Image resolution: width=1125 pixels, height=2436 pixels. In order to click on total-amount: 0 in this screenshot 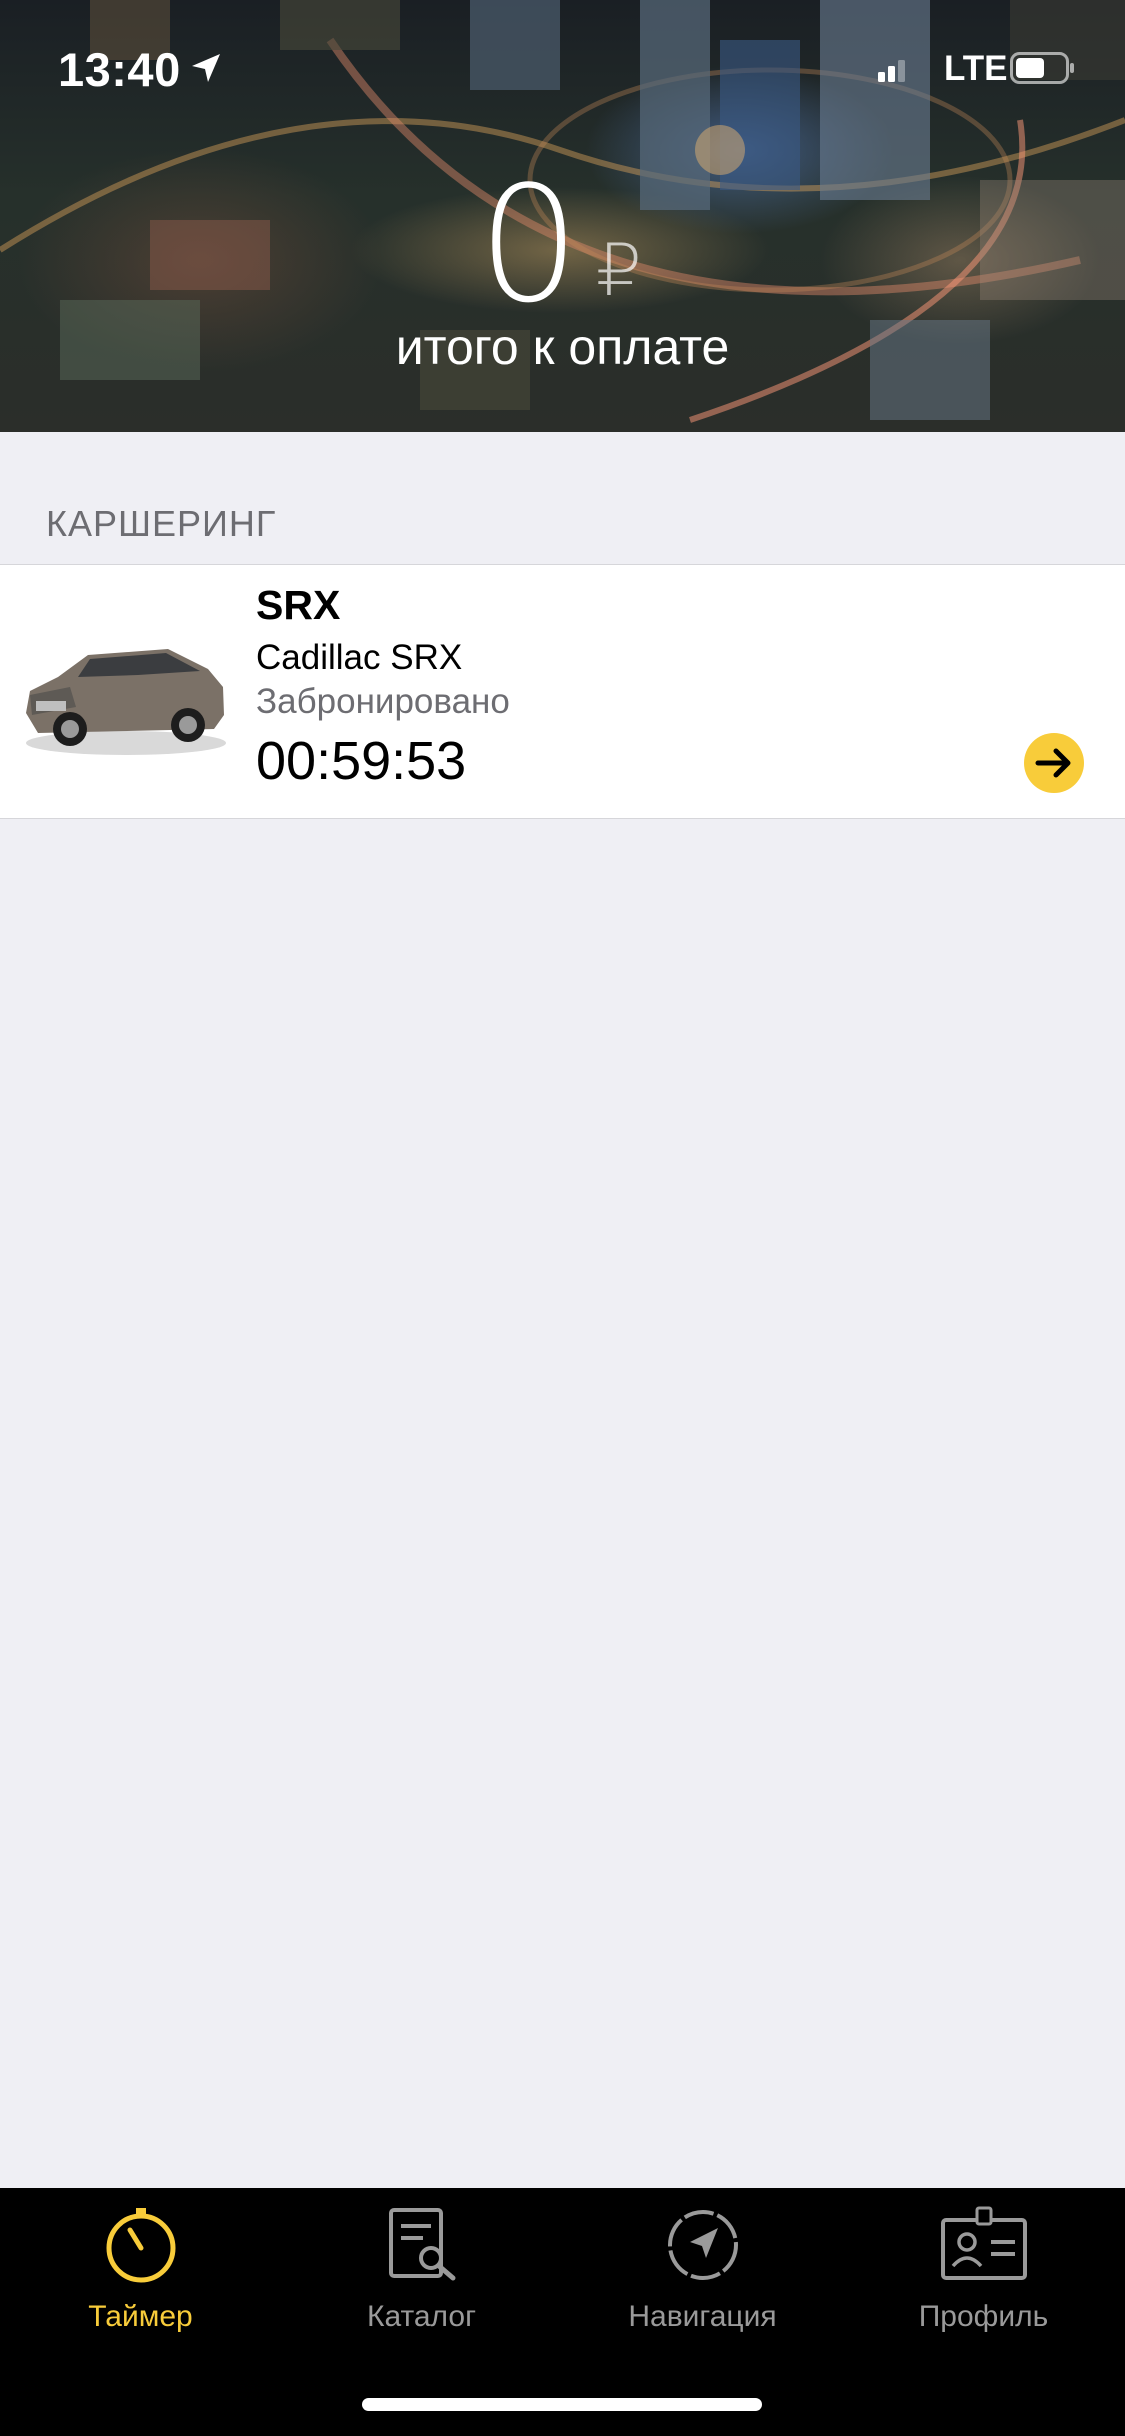, I will do `click(529, 244)`.